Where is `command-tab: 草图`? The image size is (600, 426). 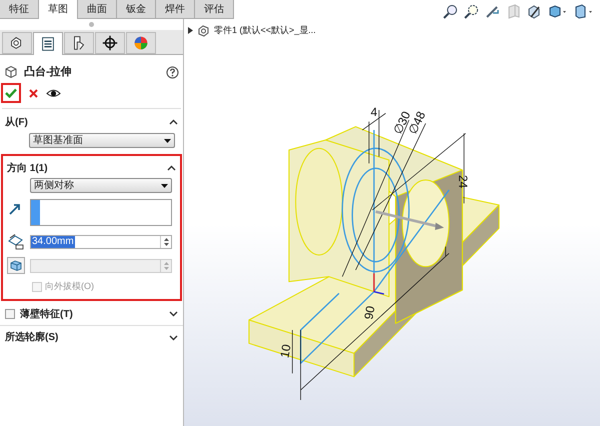
command-tab: 草图 is located at coordinates (58, 9).